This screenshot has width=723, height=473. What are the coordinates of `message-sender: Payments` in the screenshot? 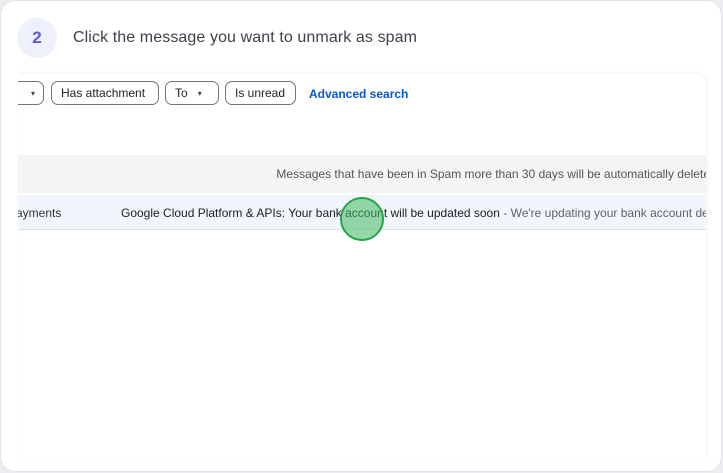 It's located at (40, 213).